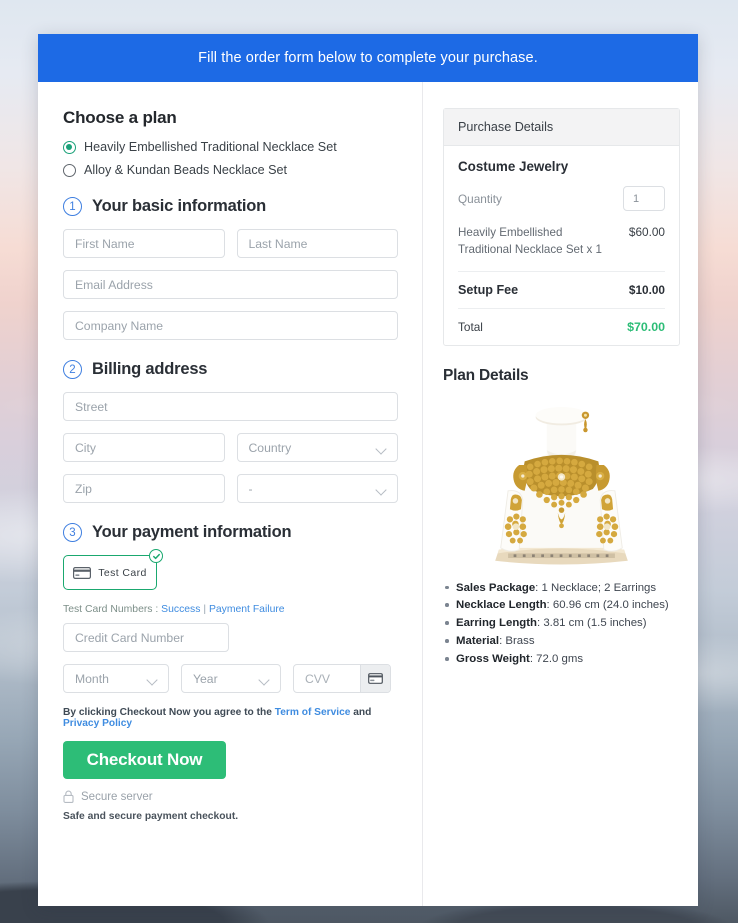 The image size is (738, 923). I want to click on expiry-year-select: Year, so click(231, 678).